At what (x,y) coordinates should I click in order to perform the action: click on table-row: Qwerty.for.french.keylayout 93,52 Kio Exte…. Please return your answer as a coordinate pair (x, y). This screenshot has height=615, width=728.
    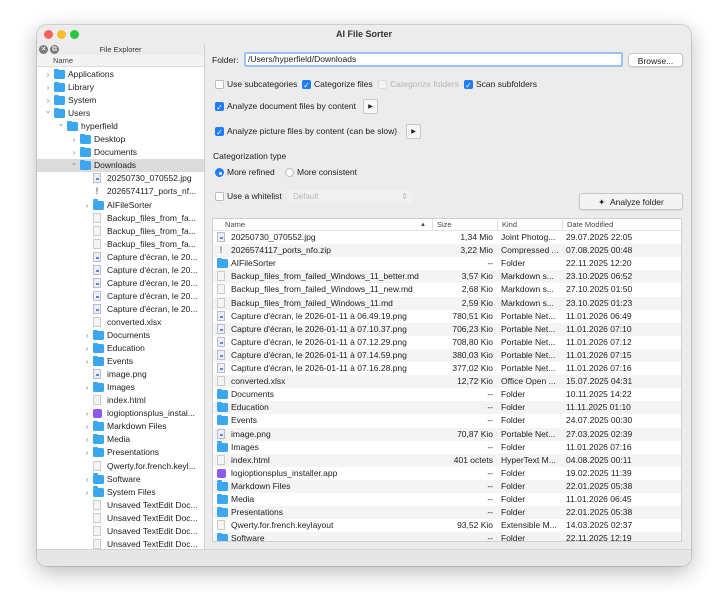
    Looking at the image, I should click on (447, 525).